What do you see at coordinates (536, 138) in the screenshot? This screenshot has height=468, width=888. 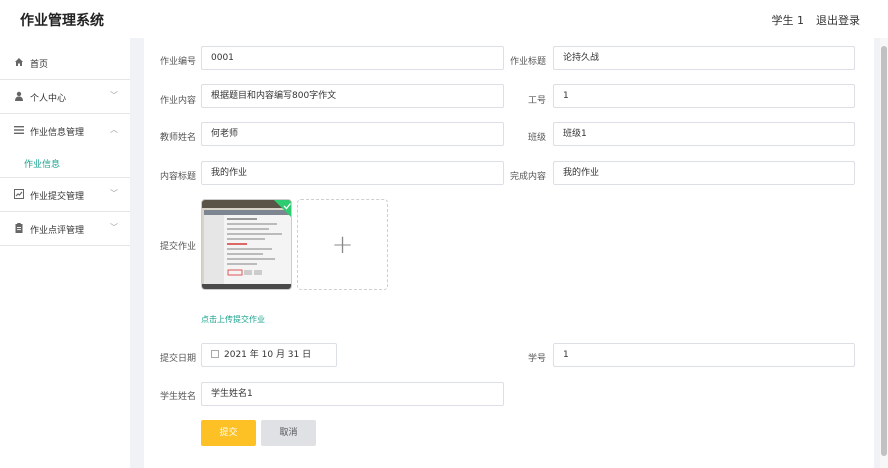 I see `class-label: 班级` at bounding box center [536, 138].